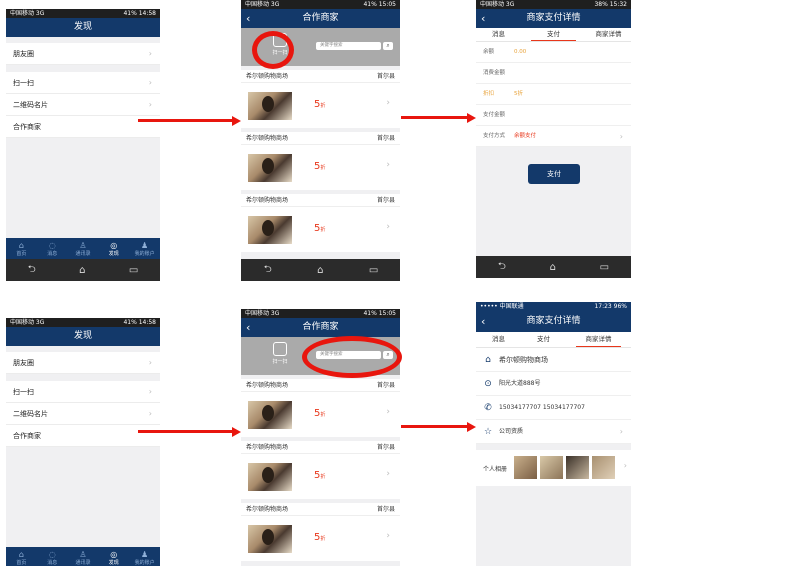 The height and width of the screenshot is (566, 800). Describe the element at coordinates (348, 46) in the screenshot. I see `search-input: 关键字搜索` at that location.